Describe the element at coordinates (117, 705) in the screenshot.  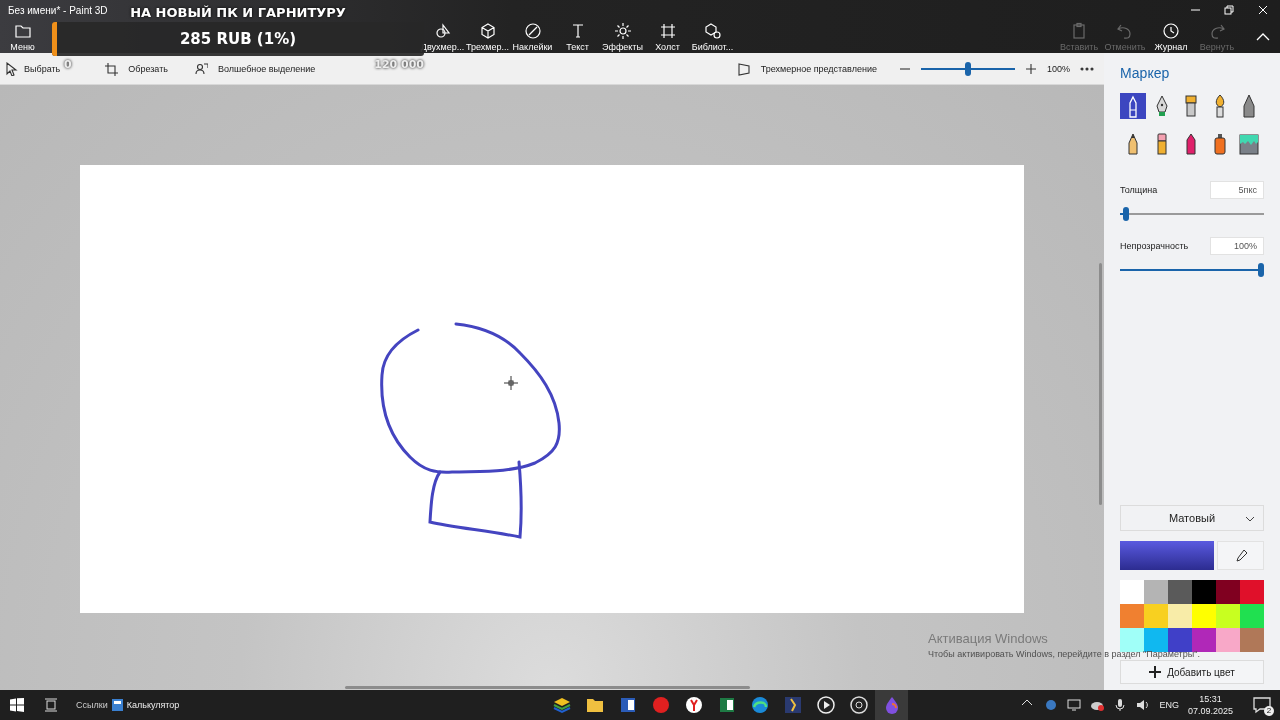
I see `calculator-icon` at that location.